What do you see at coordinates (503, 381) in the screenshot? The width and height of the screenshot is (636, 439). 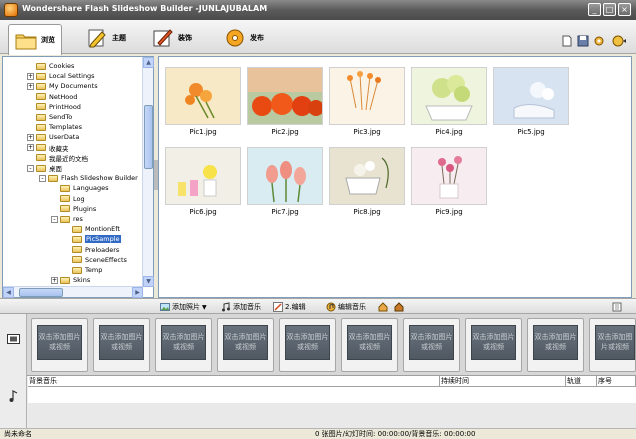 I see `column-duration: 持续时间` at bounding box center [503, 381].